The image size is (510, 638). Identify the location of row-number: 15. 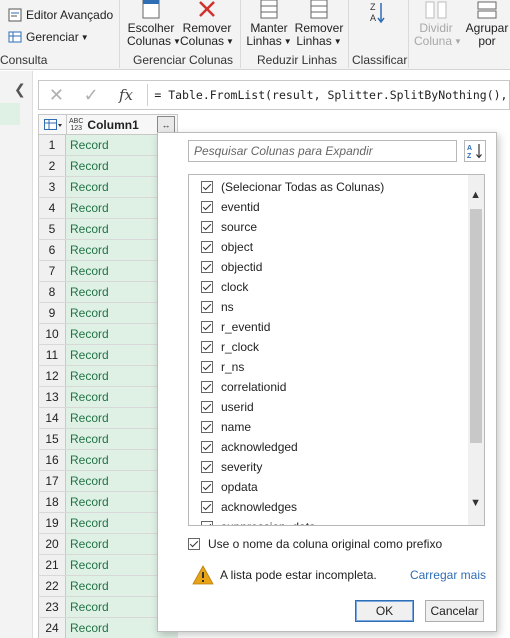
(52, 439).